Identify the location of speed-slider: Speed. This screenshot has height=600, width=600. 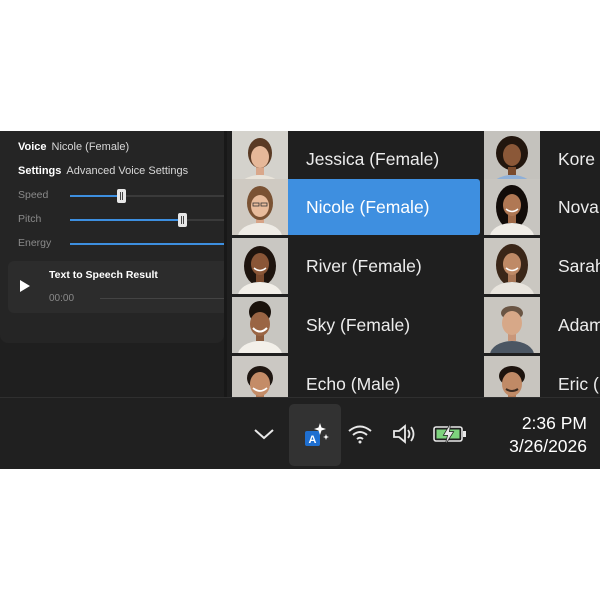
(121, 196).